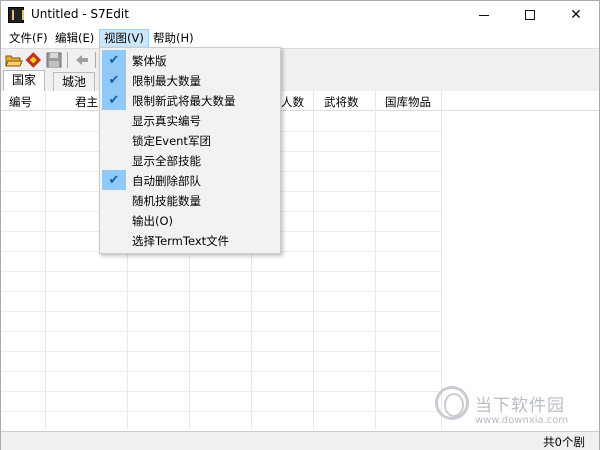 The height and width of the screenshot is (450, 600). What do you see at coordinates (300, 80) in the screenshot?
I see `tab-strip: 国家 城池` at bounding box center [300, 80].